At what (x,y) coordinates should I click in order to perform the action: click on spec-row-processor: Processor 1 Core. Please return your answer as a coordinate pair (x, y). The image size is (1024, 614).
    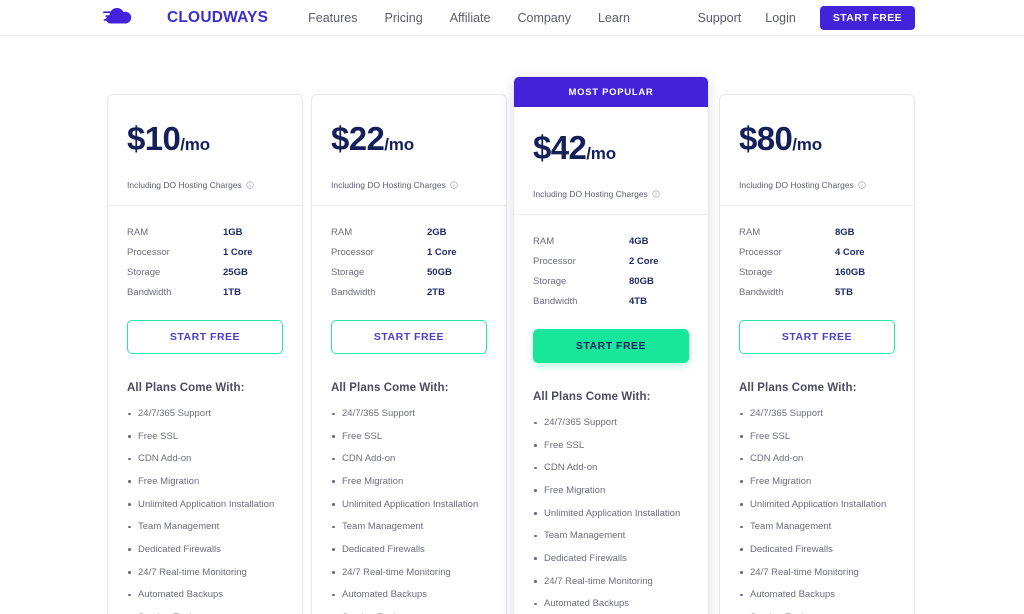
    Looking at the image, I should click on (205, 252).